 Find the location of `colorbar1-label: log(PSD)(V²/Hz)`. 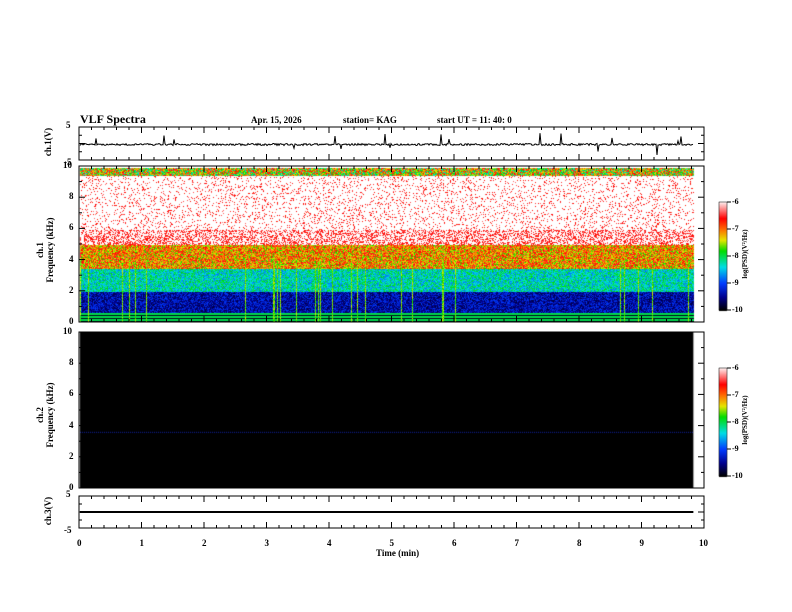

colorbar1-label: log(PSD)(V²/Hz) is located at coordinates (745, 254).